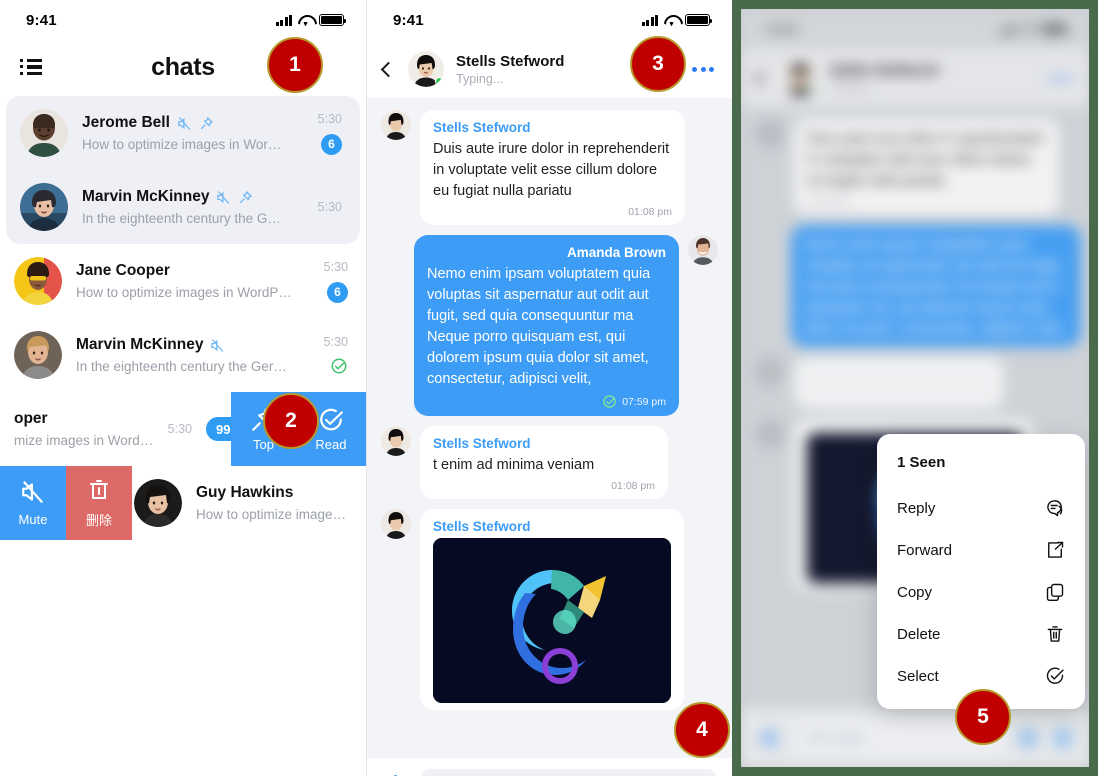 The image size is (1098, 776). I want to click on search-input: Message, so click(568, 772).